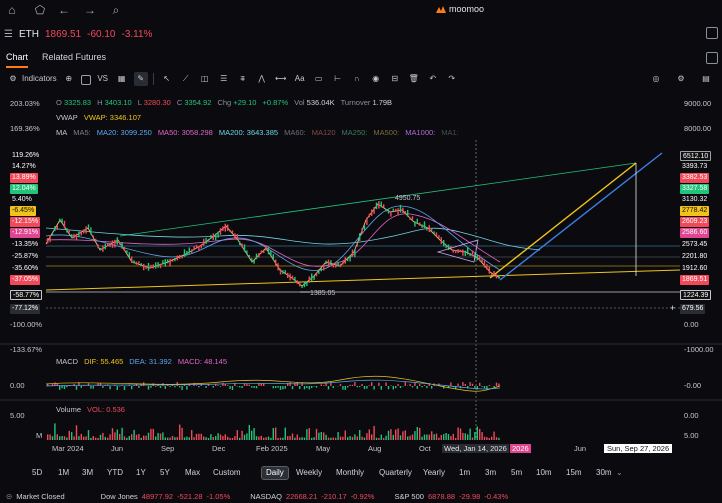  What do you see at coordinates (604, 473) in the screenshot?
I see `period-30m: 30m` at bounding box center [604, 473].